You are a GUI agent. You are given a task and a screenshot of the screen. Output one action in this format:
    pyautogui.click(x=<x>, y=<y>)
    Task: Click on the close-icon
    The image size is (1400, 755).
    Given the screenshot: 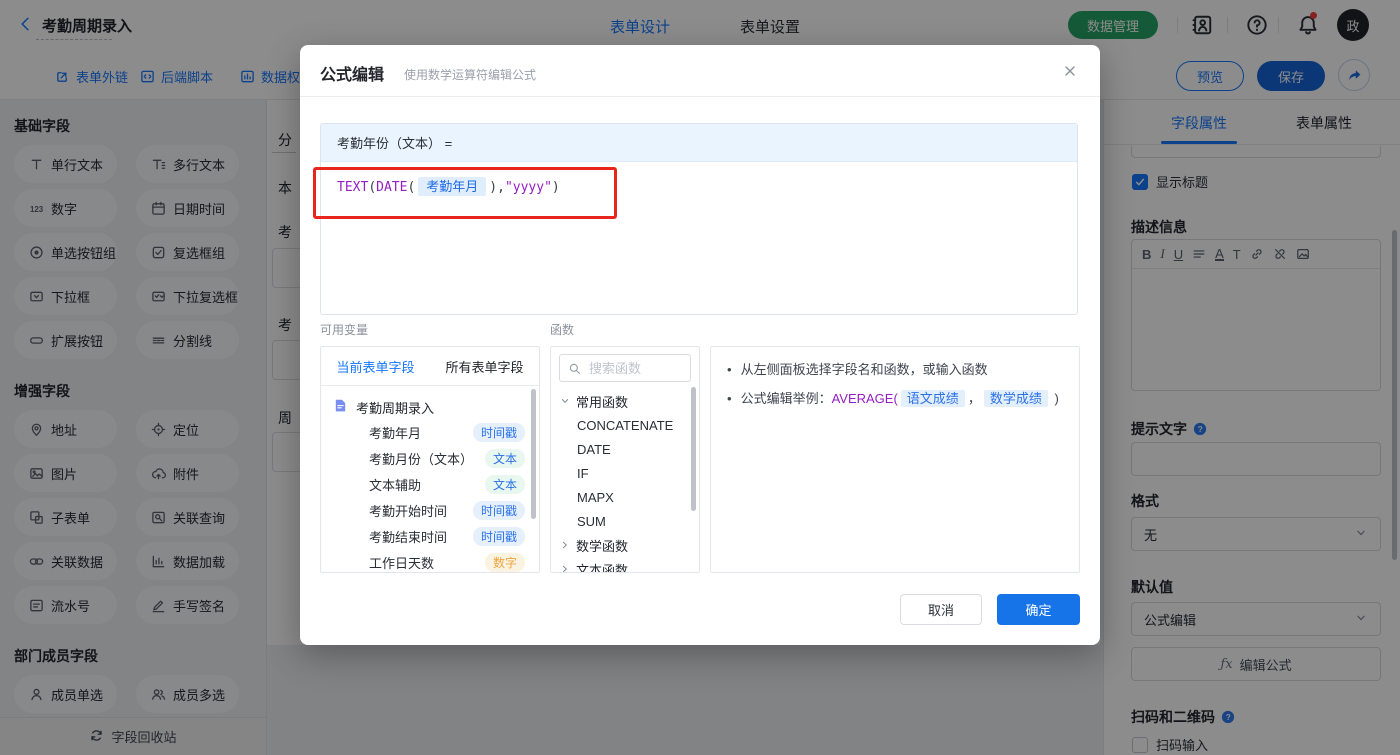 What is the action you would take?
    pyautogui.click(x=1070, y=71)
    